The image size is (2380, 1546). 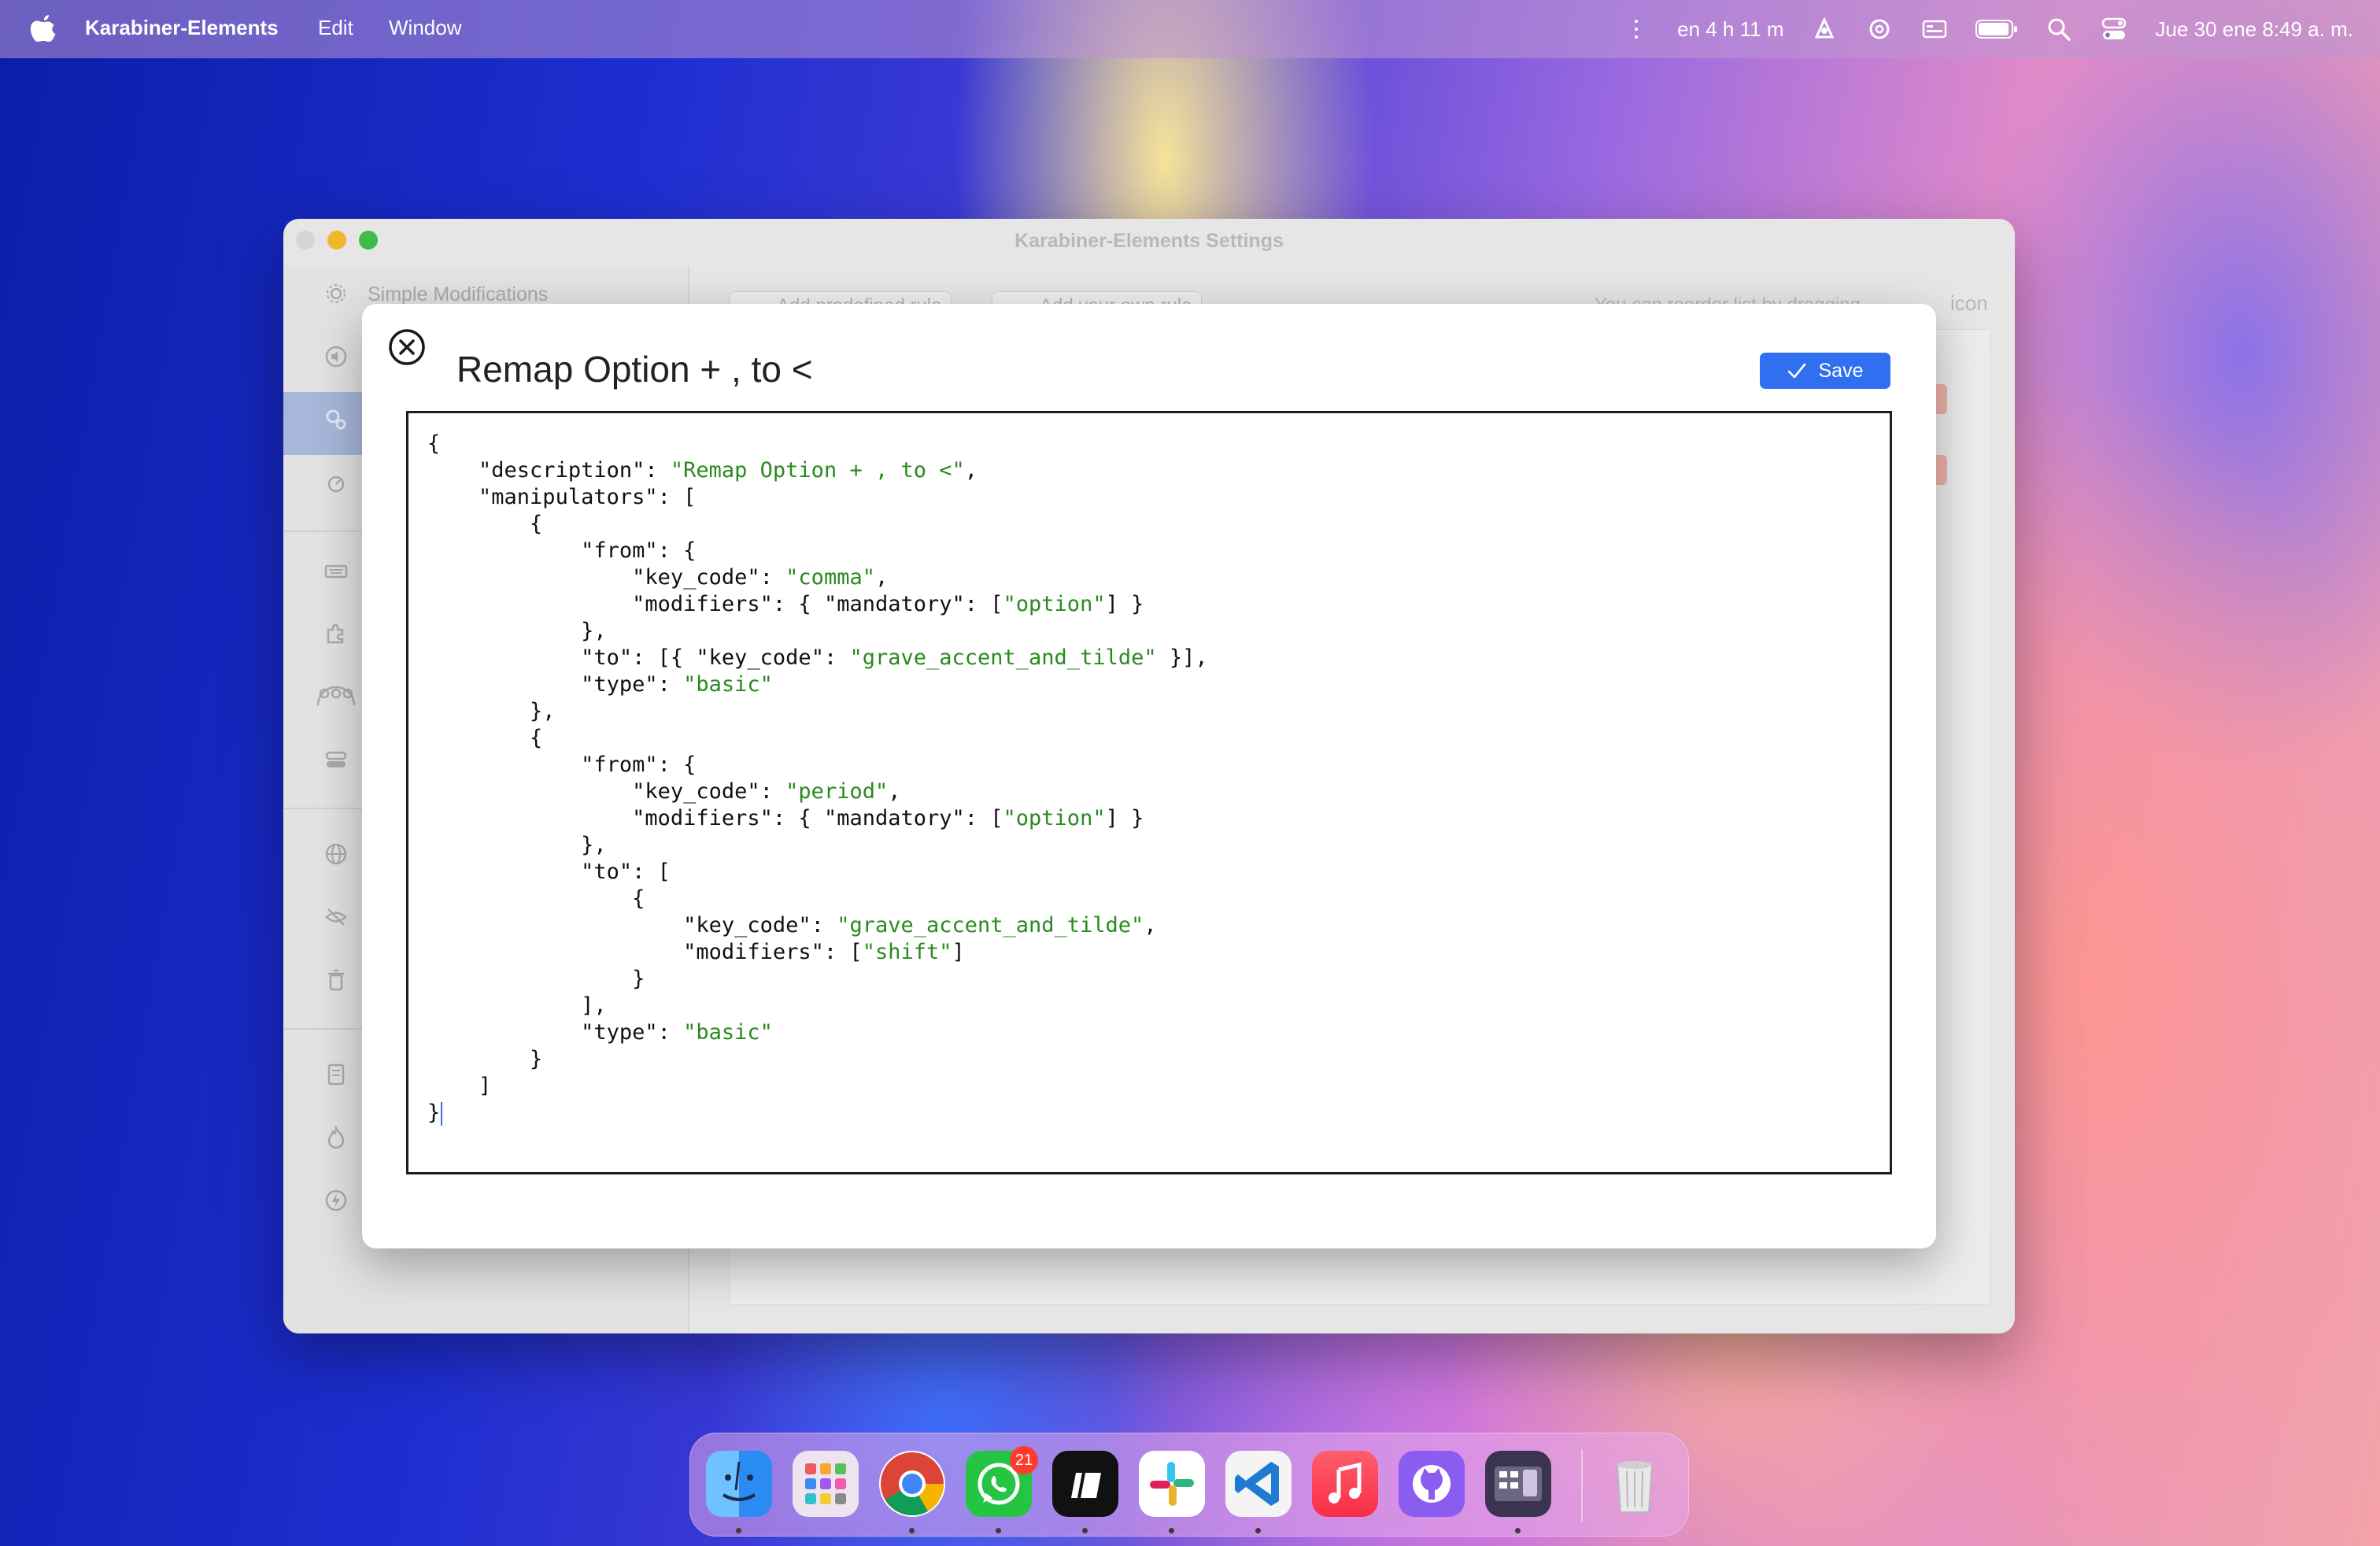 What do you see at coordinates (1432, 1484) in the screenshot?
I see `github-desktop-icon` at bounding box center [1432, 1484].